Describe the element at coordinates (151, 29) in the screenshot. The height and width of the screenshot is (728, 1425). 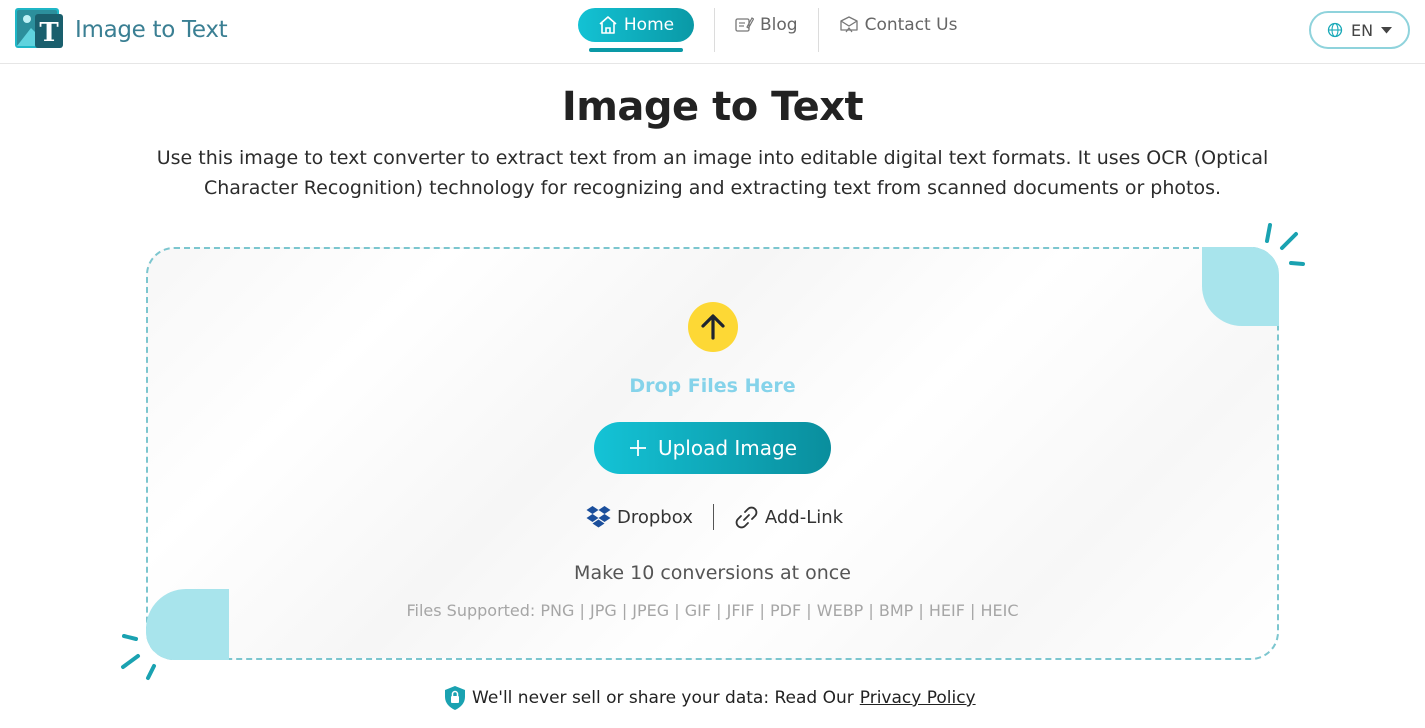
I see `app-name: Image to Text` at that location.